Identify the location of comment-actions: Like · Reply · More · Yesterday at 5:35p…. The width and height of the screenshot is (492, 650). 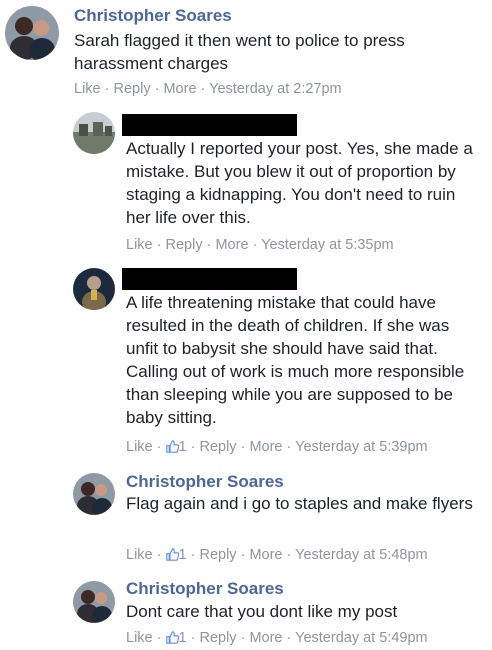
(260, 245).